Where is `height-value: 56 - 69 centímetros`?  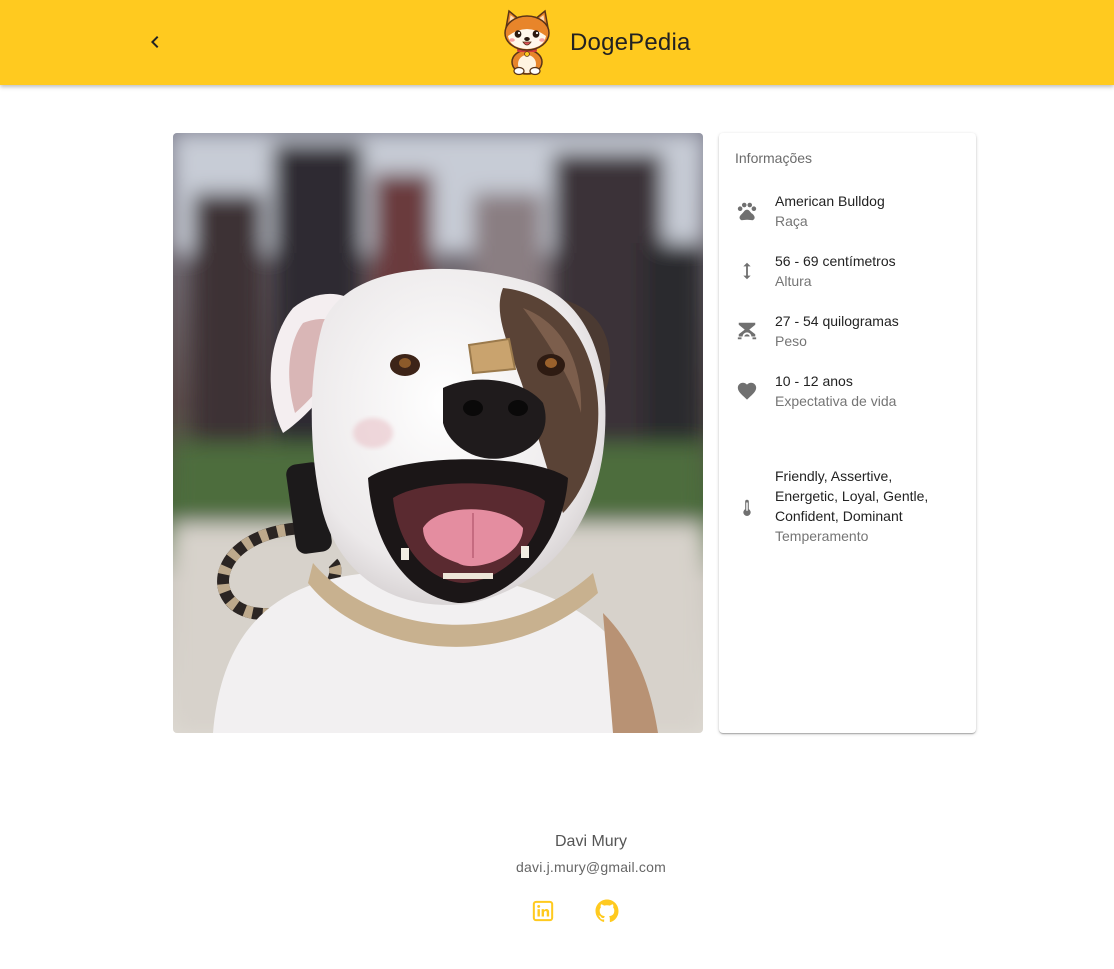
height-value: 56 - 69 centímetros is located at coordinates (835, 261).